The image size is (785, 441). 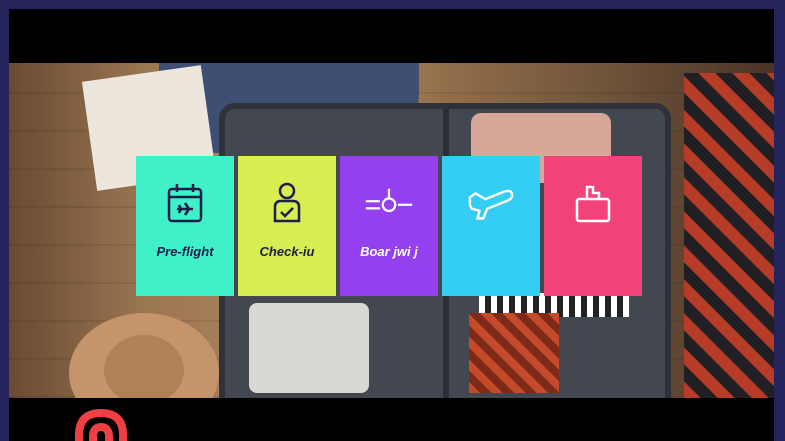 I want to click on step-card-baggage, so click(x=593, y=226).